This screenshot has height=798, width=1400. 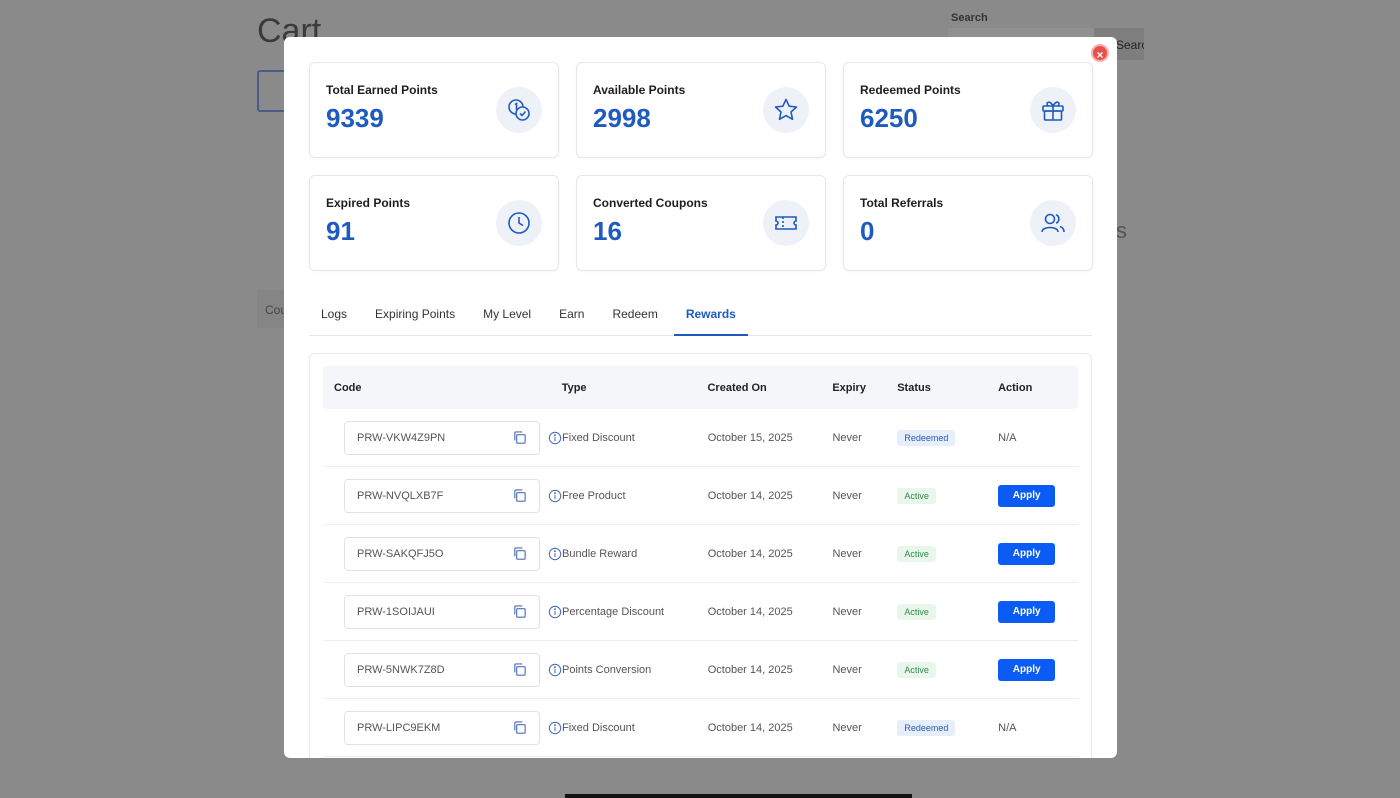 I want to click on background-text: s, so click(x=1121, y=230).